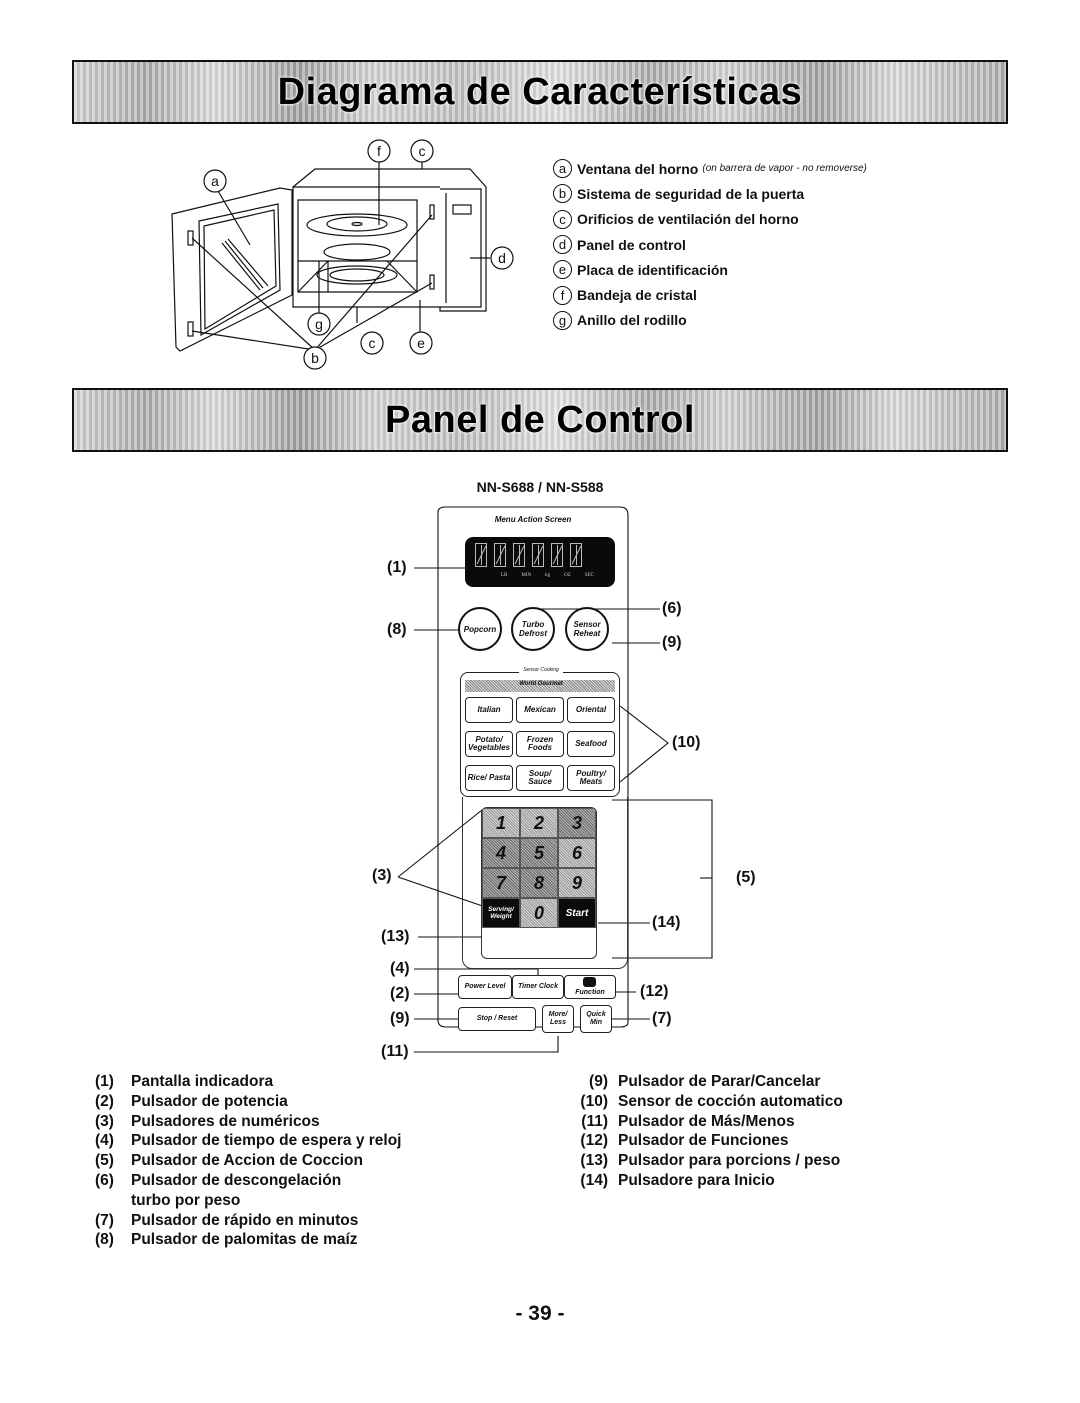 Image resolution: width=1080 pixels, height=1403 pixels. Describe the element at coordinates (688, 1121) in the screenshot. I see `description-item: (11) Pulsador de Más/Menos` at that location.